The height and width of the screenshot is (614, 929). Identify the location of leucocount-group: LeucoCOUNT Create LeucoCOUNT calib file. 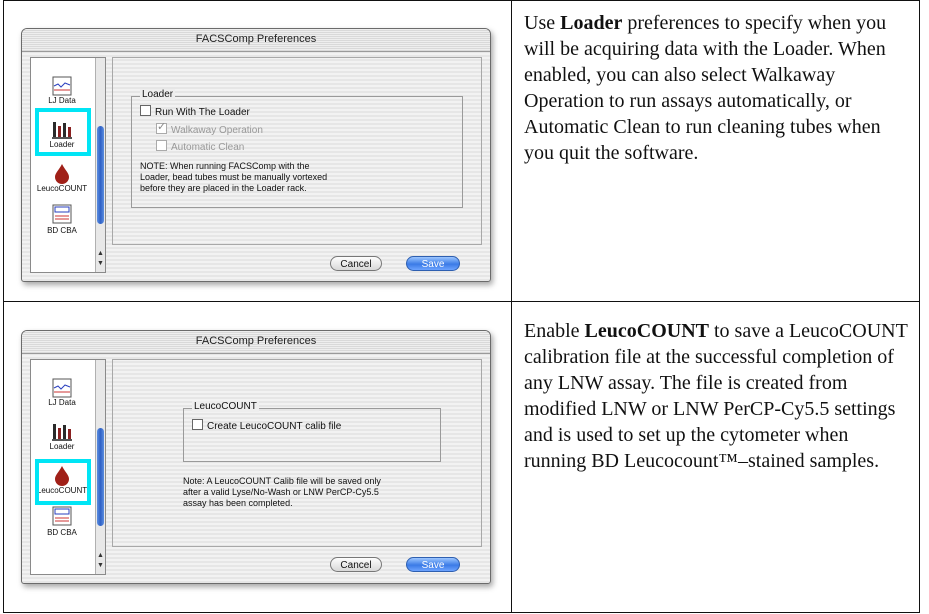
(312, 431).